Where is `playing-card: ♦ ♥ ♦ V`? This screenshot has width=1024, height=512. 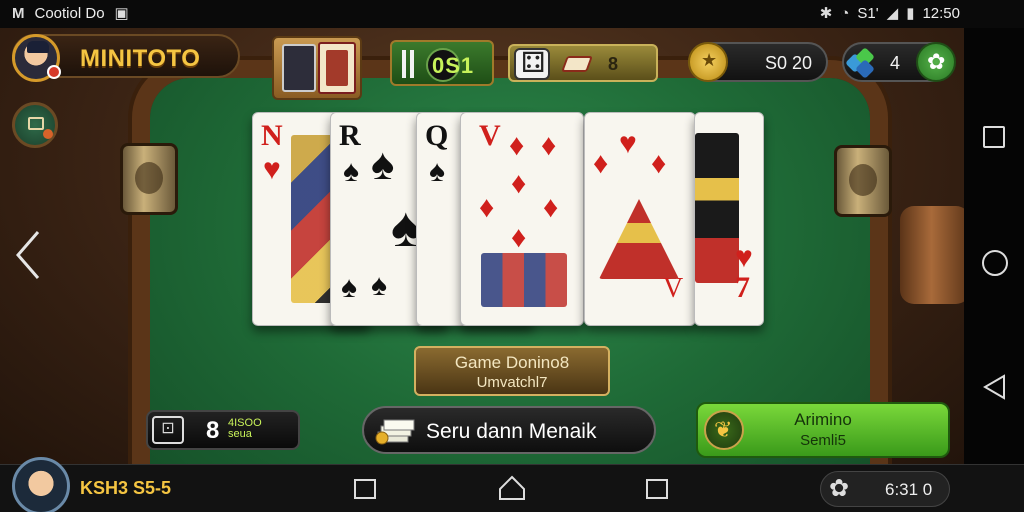
playing-card: ♦ ♥ ♦ V is located at coordinates (640, 219).